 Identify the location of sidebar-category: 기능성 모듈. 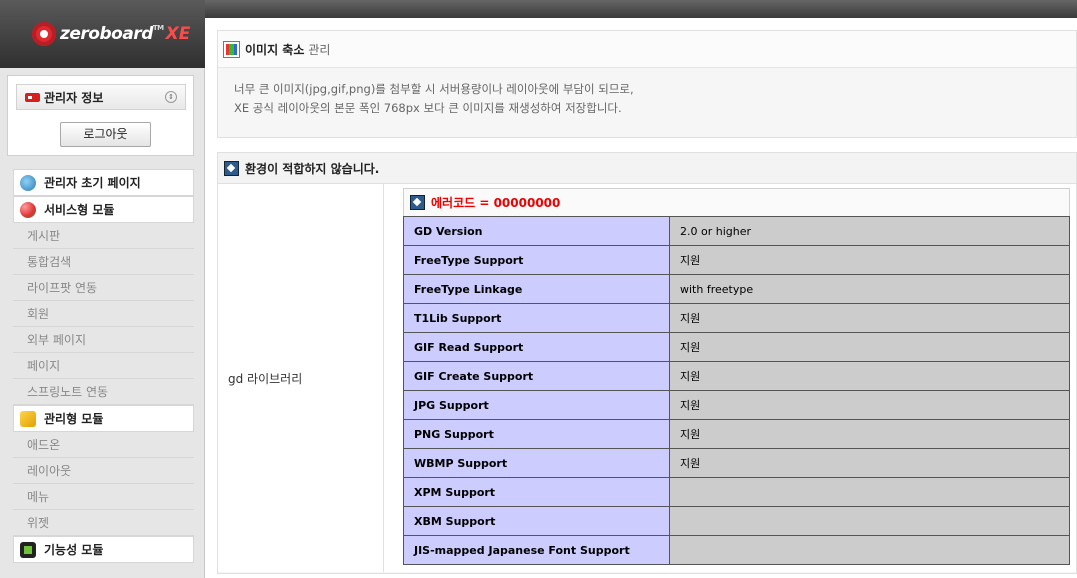
(103, 549).